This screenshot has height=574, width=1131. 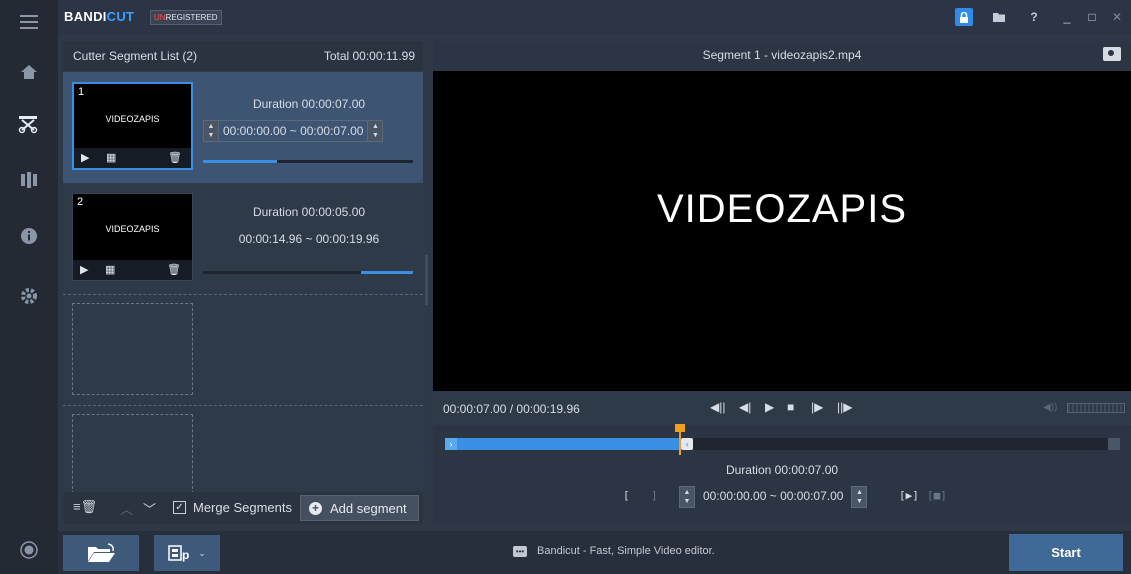 What do you see at coordinates (687, 444) in the screenshot?
I see `end-handle: ‹` at bounding box center [687, 444].